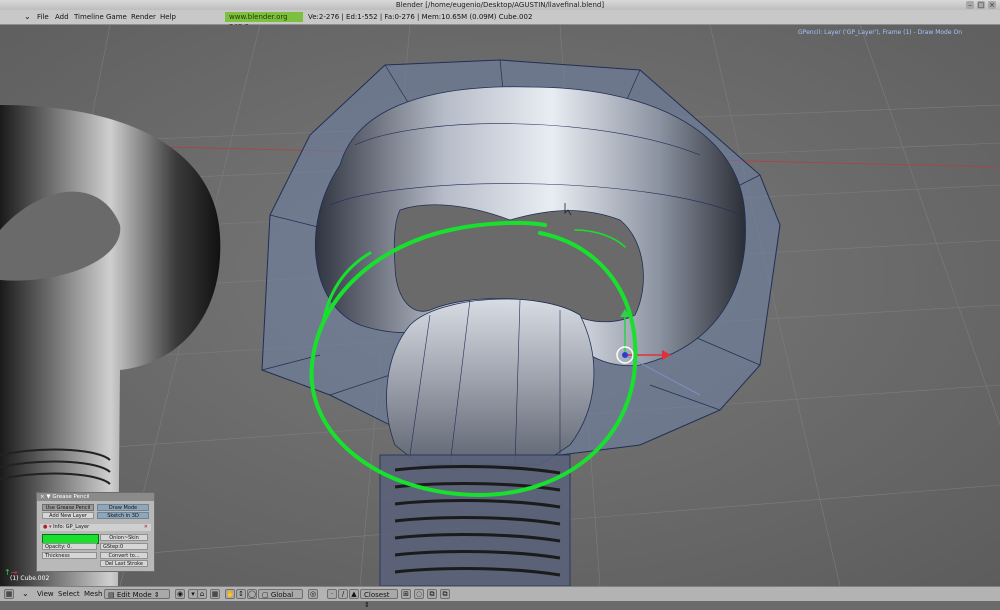  Describe the element at coordinates (432, 594) in the screenshot. I see `copy-icon: ⧉` at that location.